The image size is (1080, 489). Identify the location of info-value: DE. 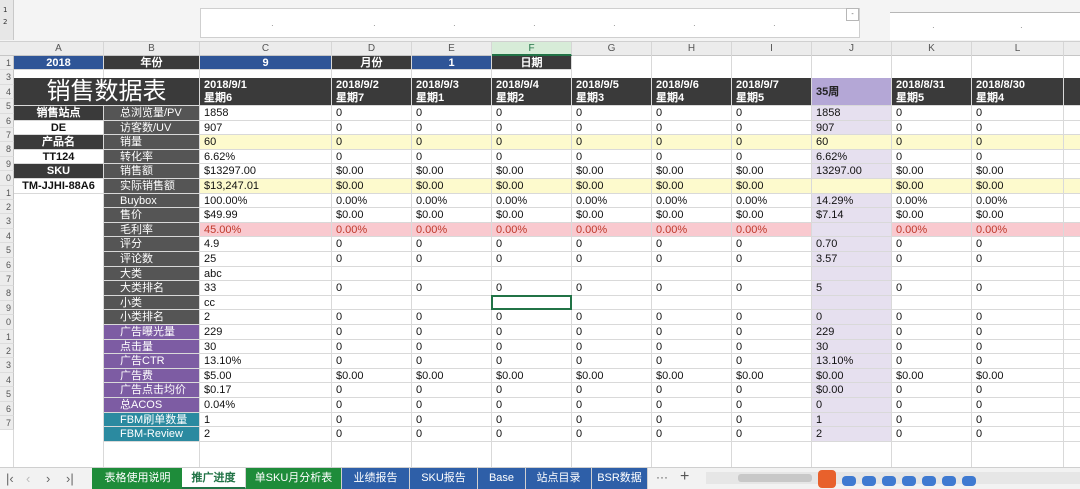
(59, 128).